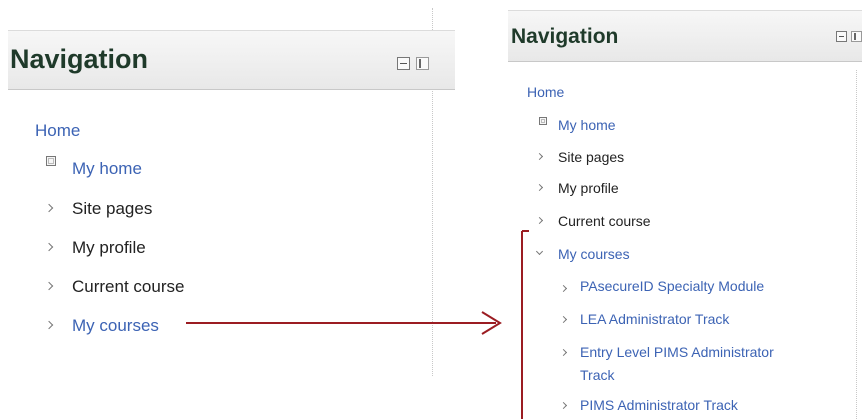 Image resolution: width=862 pixels, height=419 pixels. What do you see at coordinates (344, 323) in the screenshot?
I see `annotation-arrow` at bounding box center [344, 323].